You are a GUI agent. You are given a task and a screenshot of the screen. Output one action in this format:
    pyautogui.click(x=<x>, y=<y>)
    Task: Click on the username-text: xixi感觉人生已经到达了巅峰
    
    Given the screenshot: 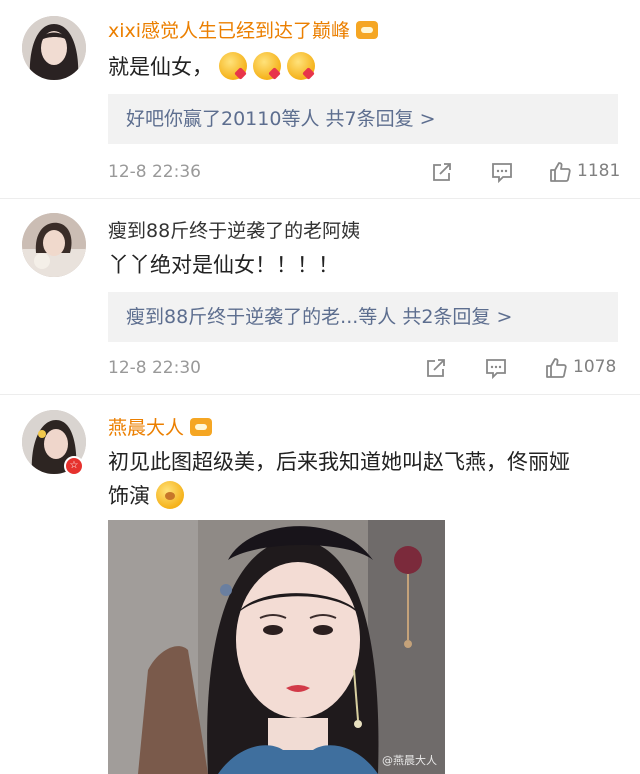 What is the action you would take?
    pyautogui.click(x=229, y=31)
    